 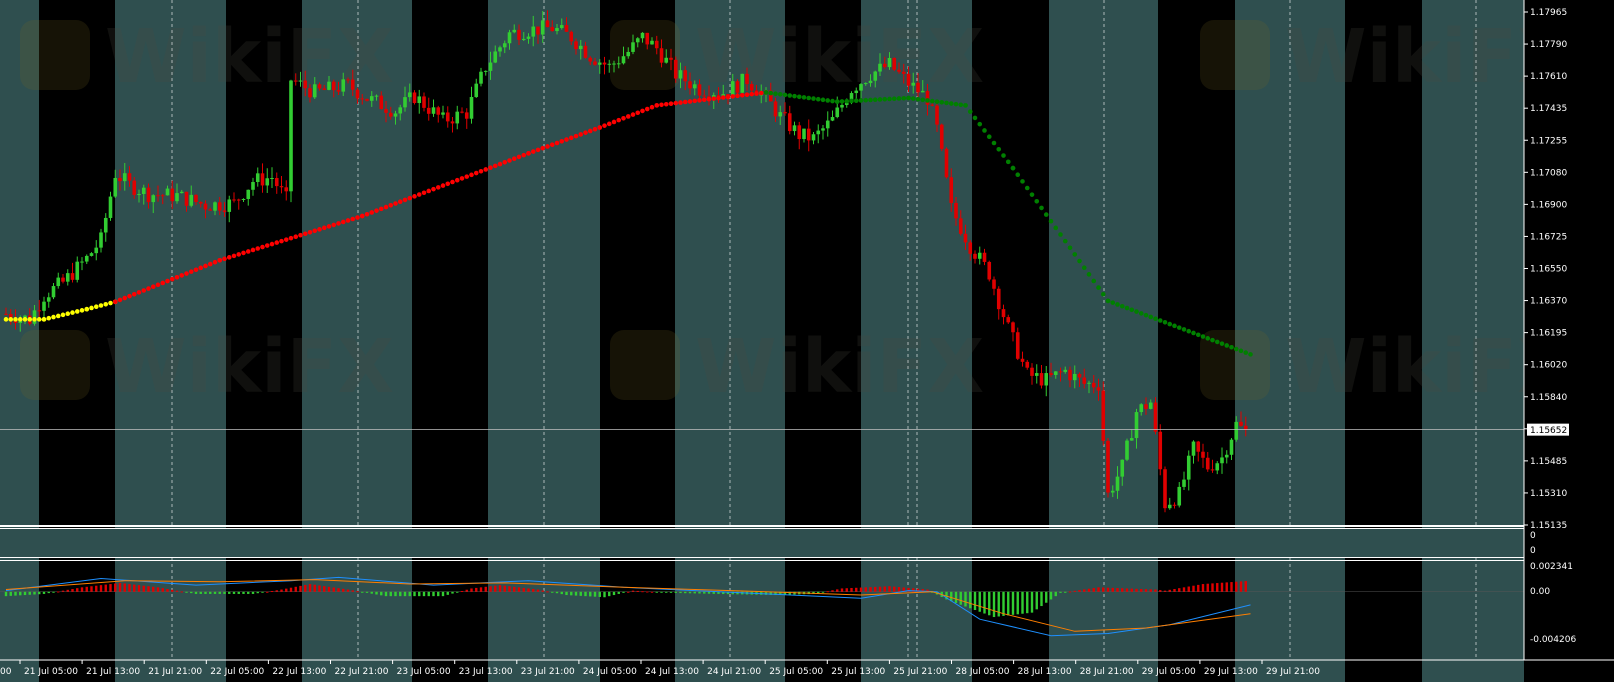 I want to click on session-band, so click(x=1103, y=341).